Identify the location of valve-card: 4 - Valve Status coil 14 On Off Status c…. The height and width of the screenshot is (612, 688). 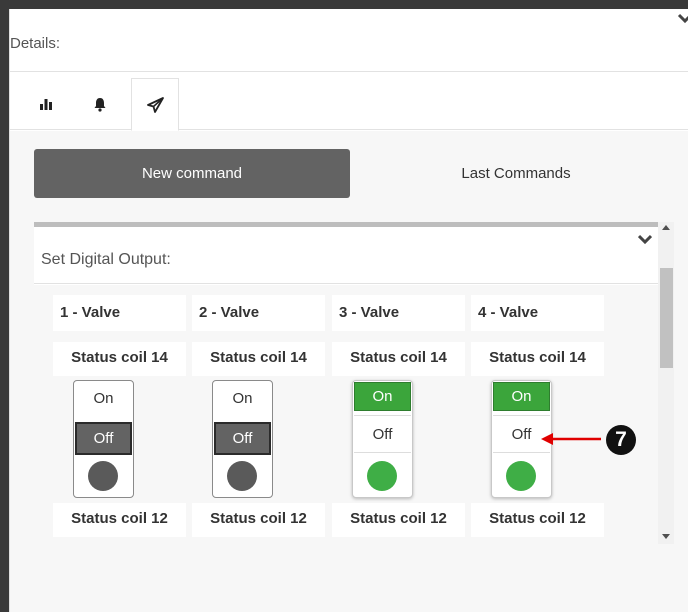
(537, 419).